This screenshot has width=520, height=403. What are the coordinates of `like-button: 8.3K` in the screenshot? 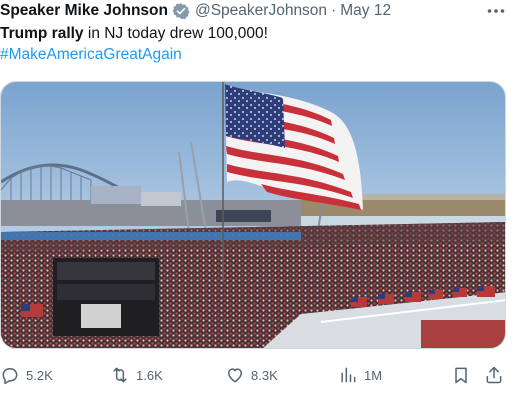 It's located at (251, 375).